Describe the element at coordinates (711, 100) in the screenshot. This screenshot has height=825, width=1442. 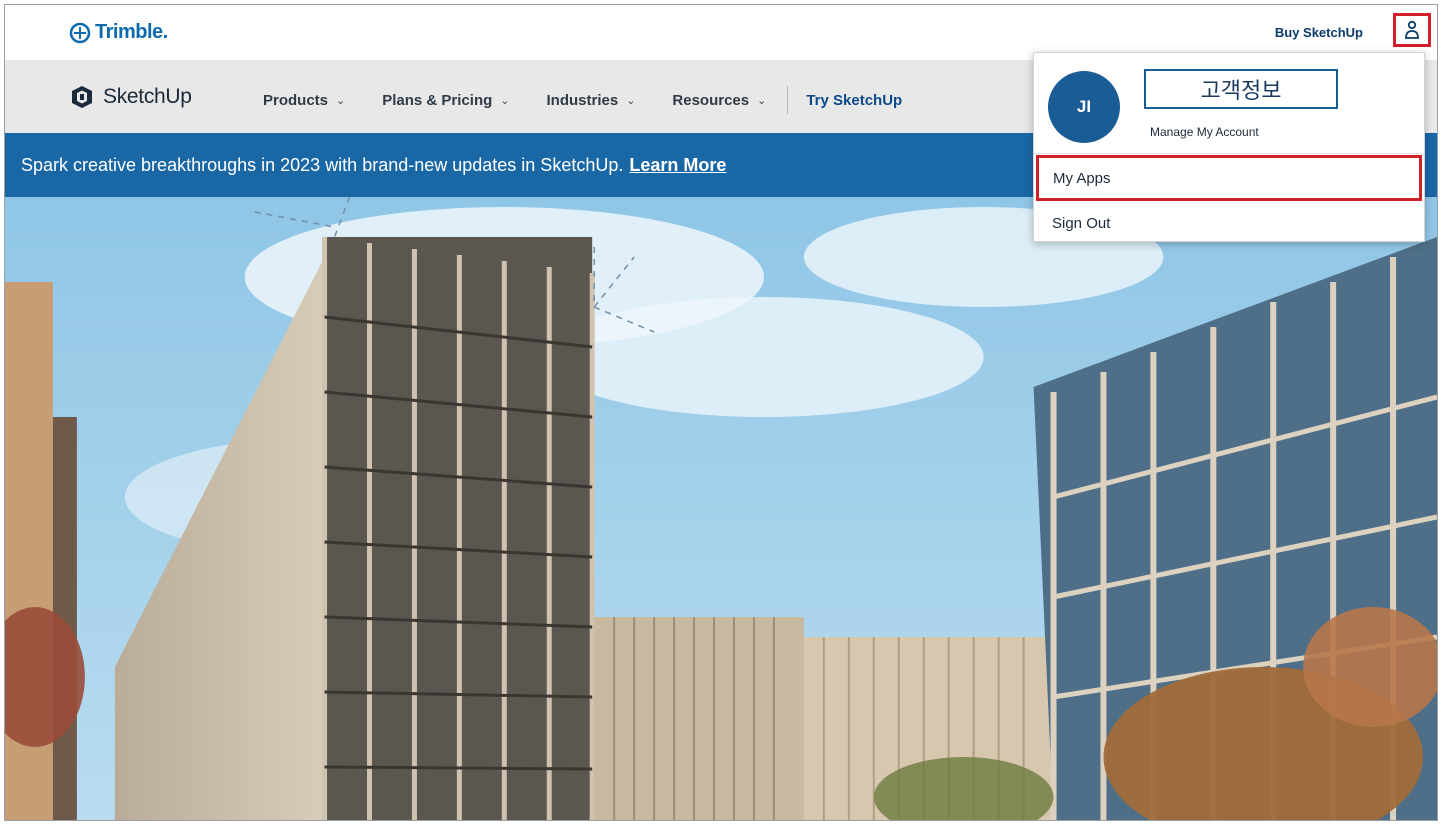
I see `nav-item-label: Resources` at that location.